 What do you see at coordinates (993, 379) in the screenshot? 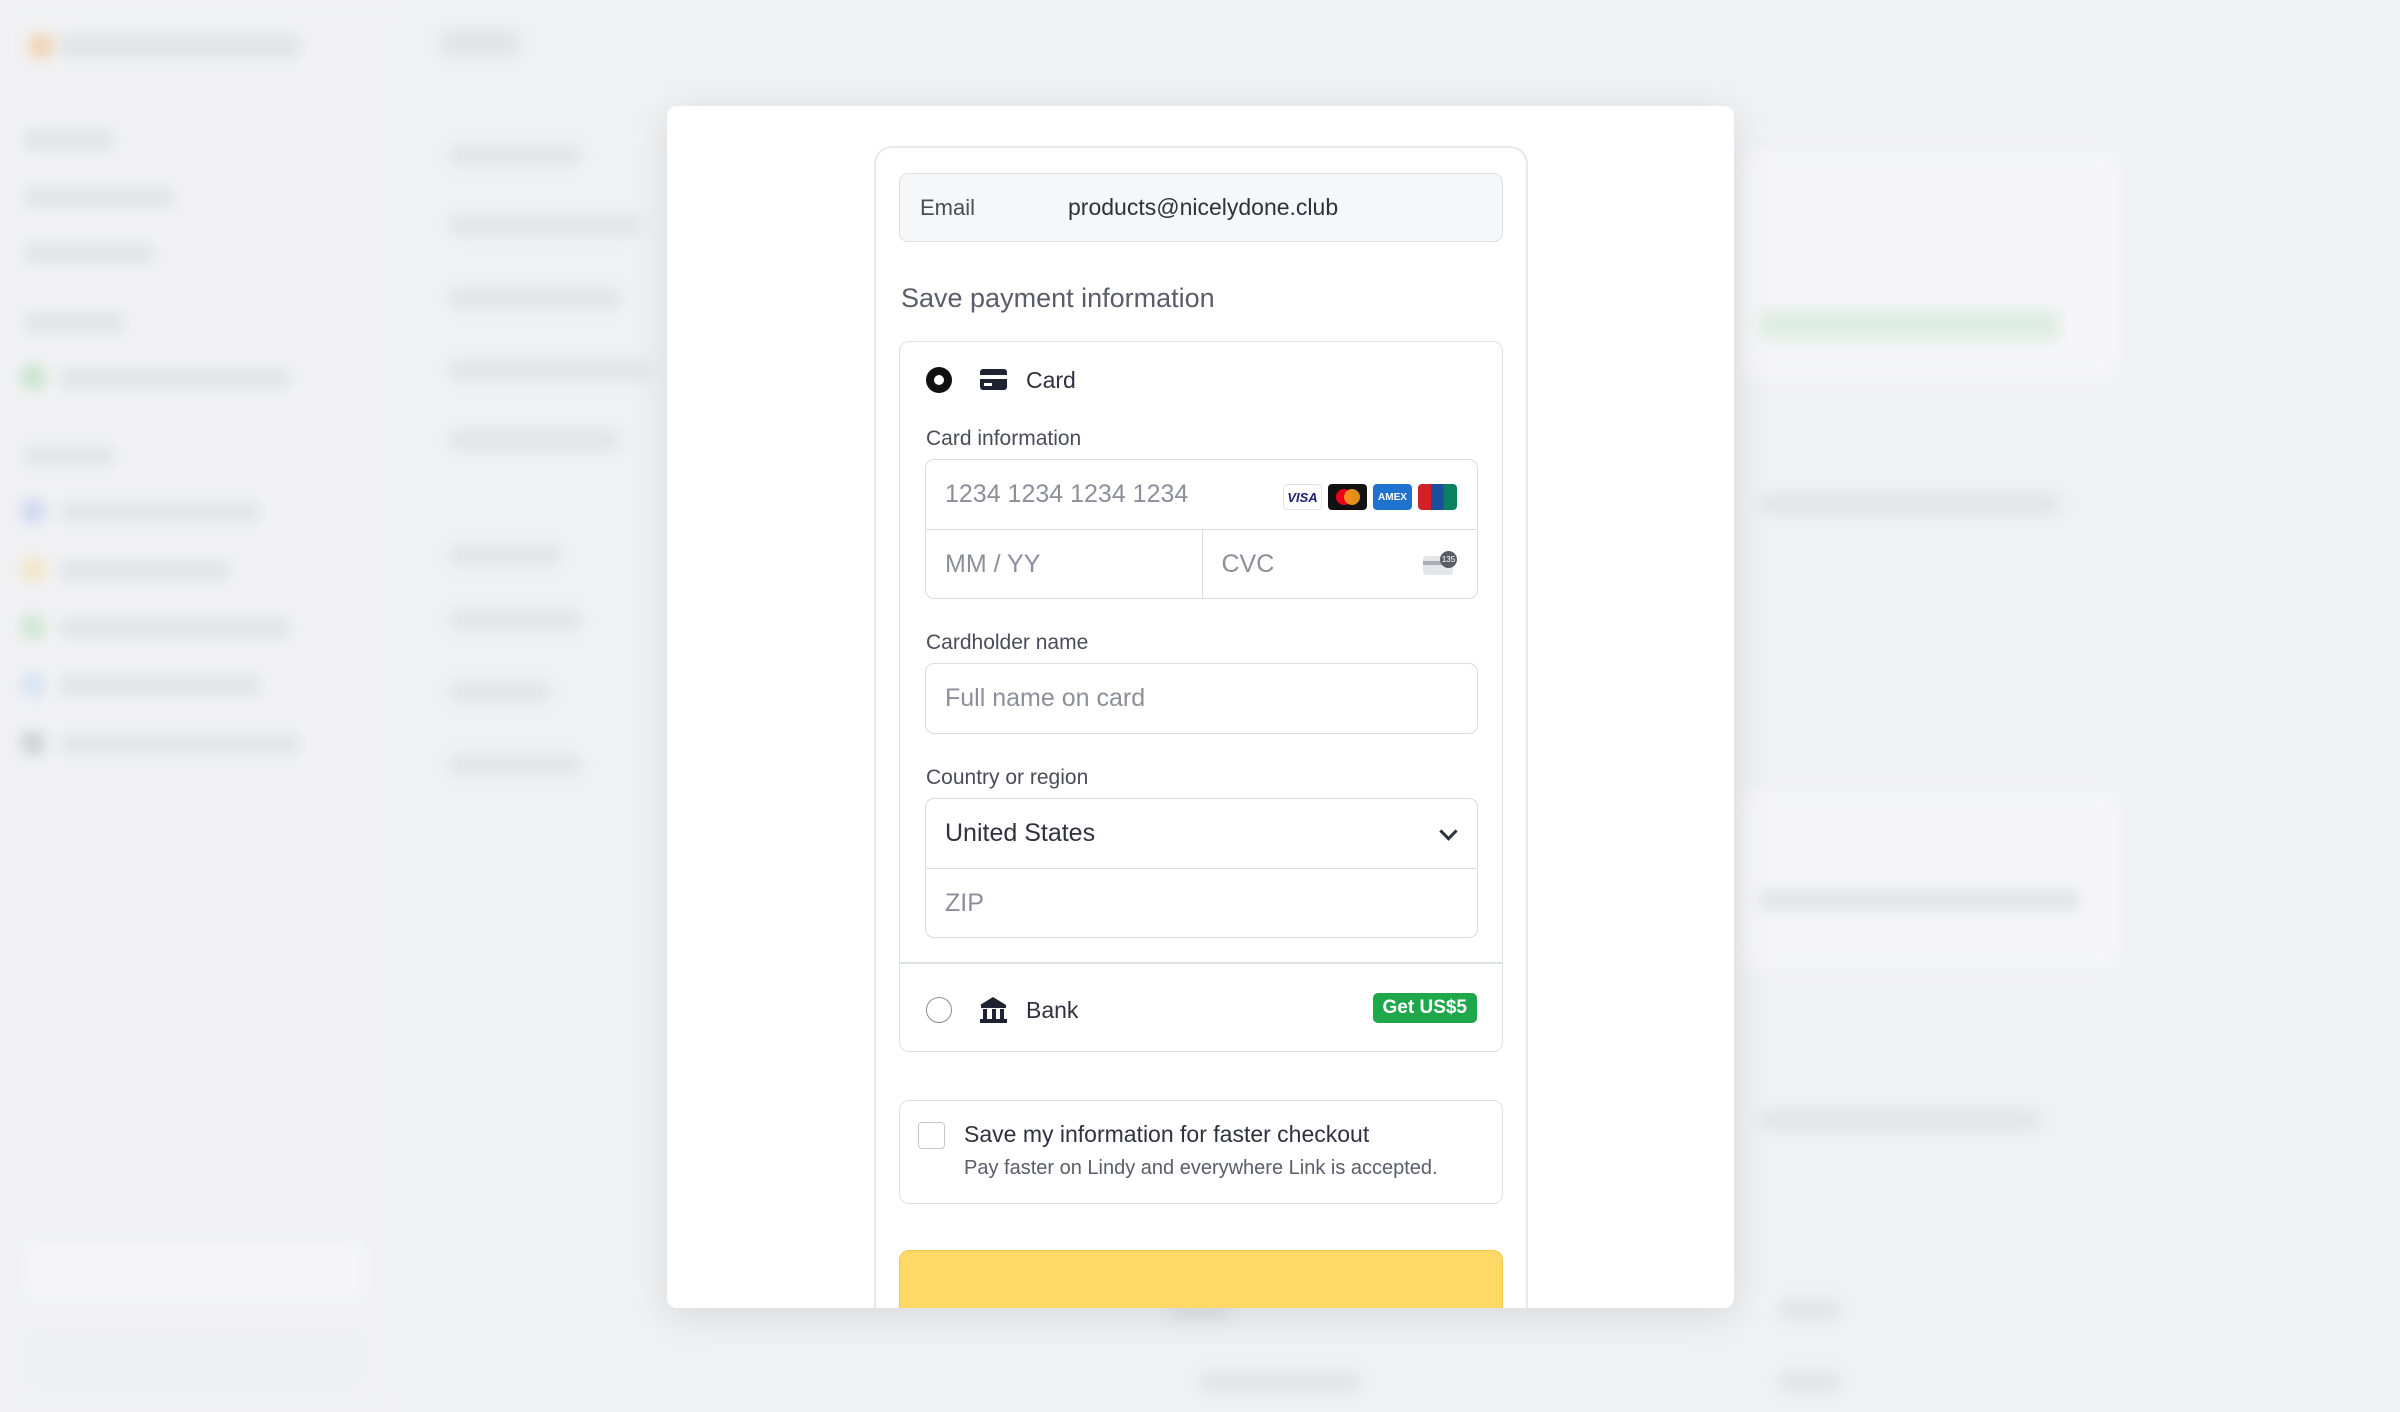
I see `card-icon` at bounding box center [993, 379].